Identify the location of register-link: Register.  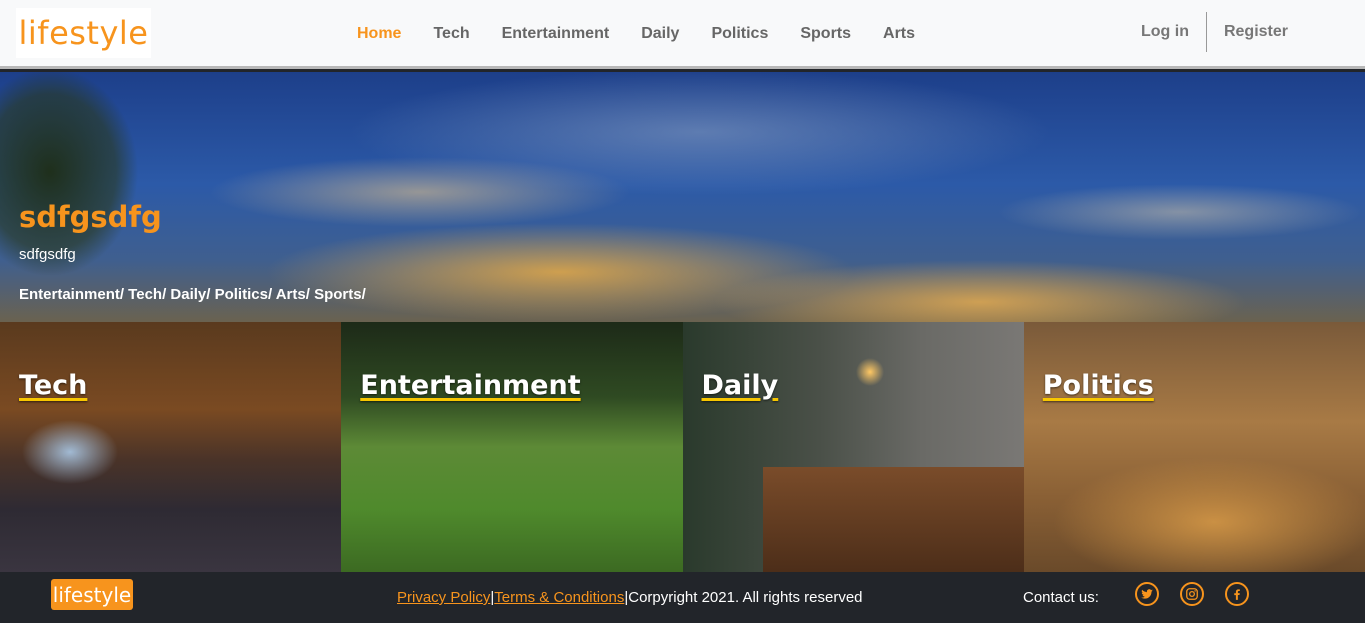
(1256, 32).